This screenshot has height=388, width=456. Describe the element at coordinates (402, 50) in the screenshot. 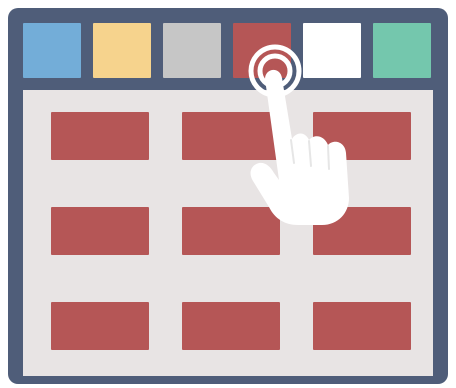

I see `green-swatch` at that location.